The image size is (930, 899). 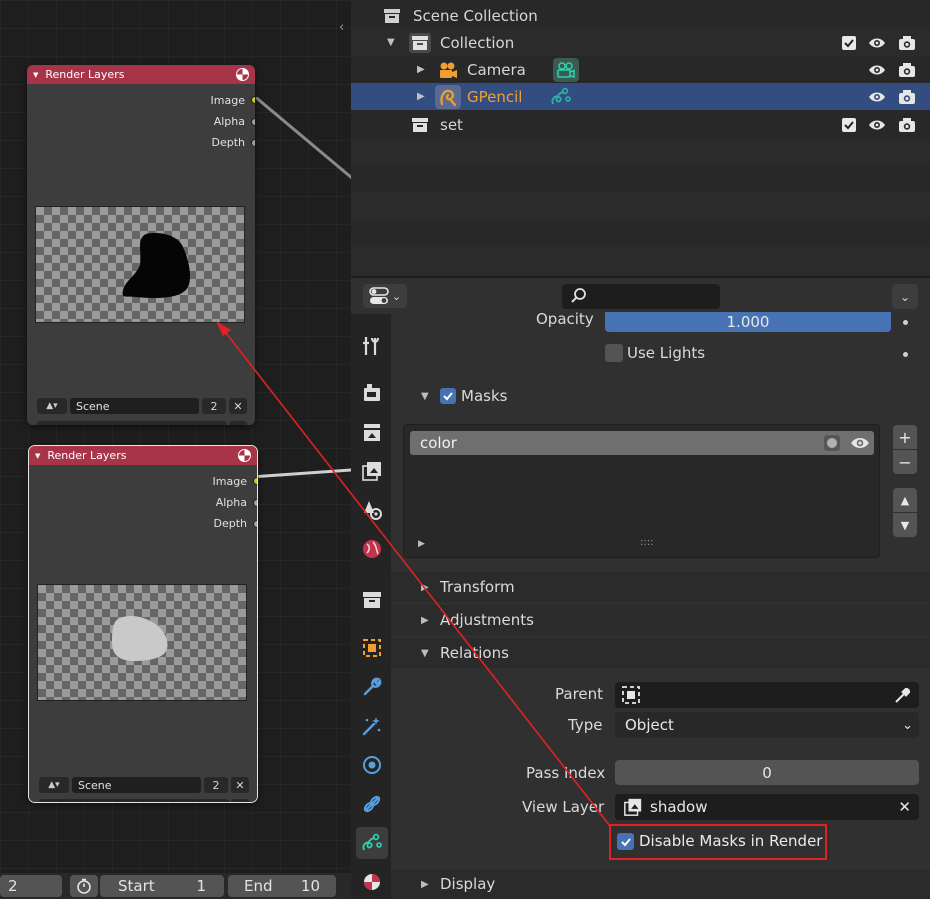 I want to click on options-dropdown-button: ⌄, so click(x=905, y=296).